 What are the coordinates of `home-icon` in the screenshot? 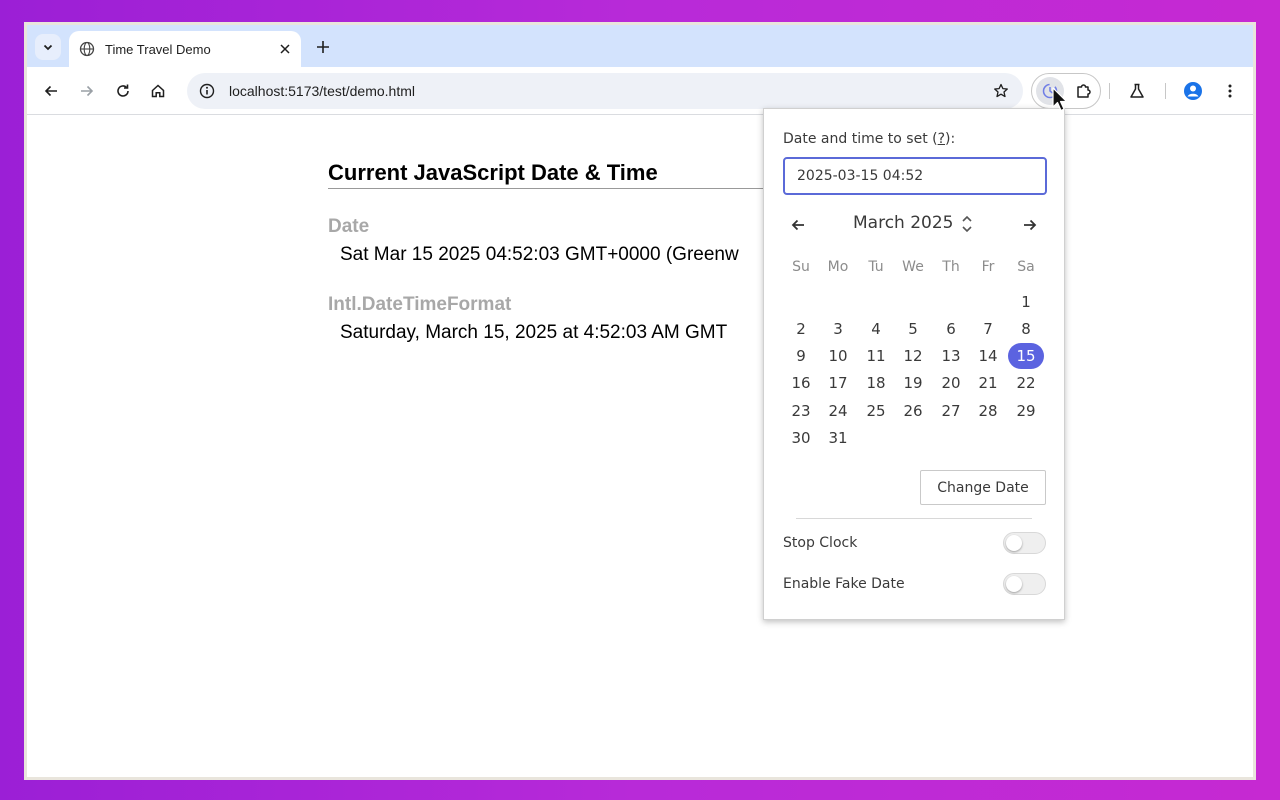 It's located at (158, 91).